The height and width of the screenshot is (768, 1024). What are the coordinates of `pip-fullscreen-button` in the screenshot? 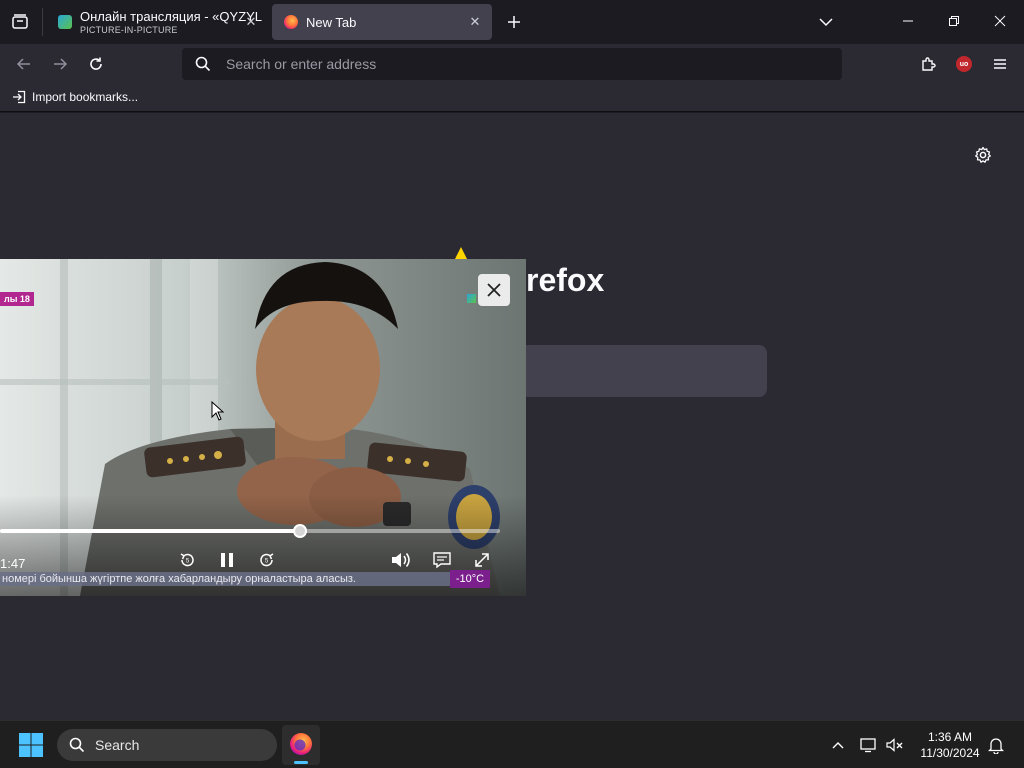 It's located at (482, 560).